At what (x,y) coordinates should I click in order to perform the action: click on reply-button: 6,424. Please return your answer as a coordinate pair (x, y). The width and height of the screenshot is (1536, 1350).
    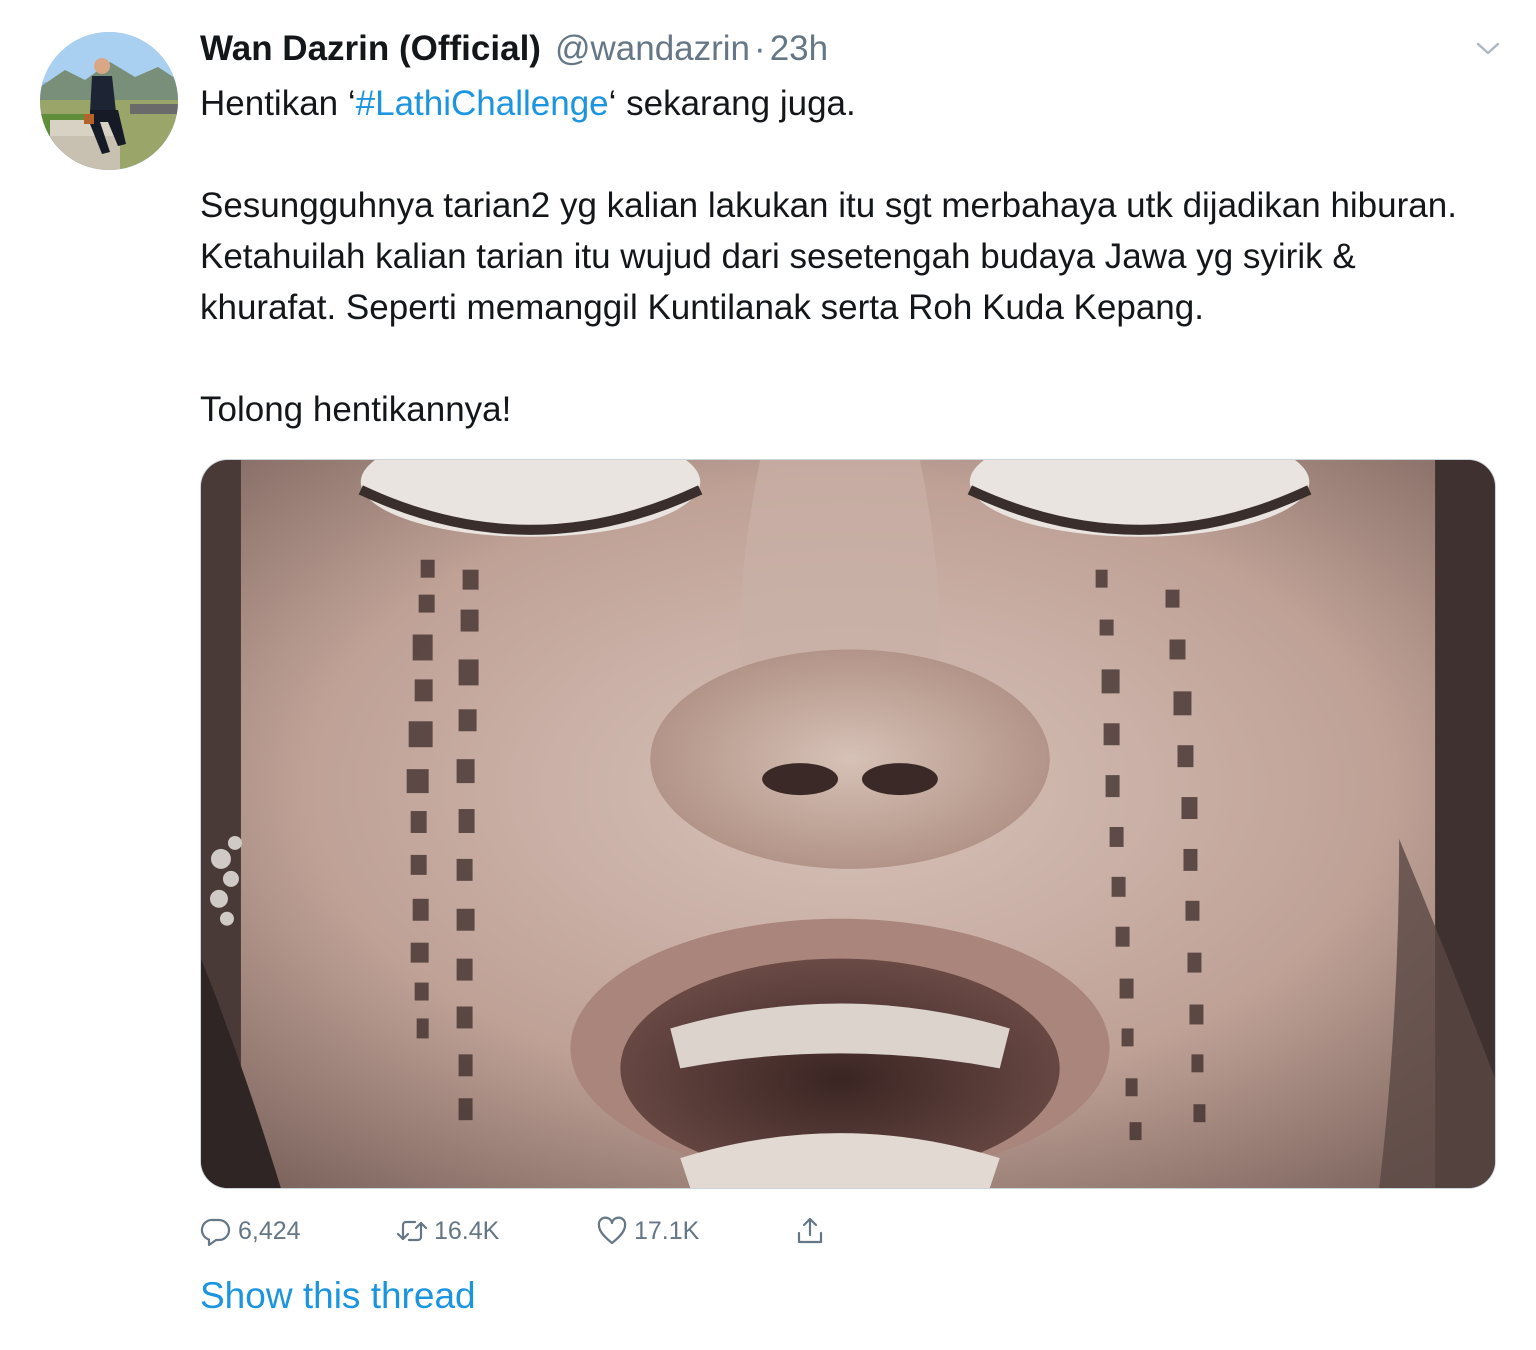
    Looking at the image, I should click on (250, 1231).